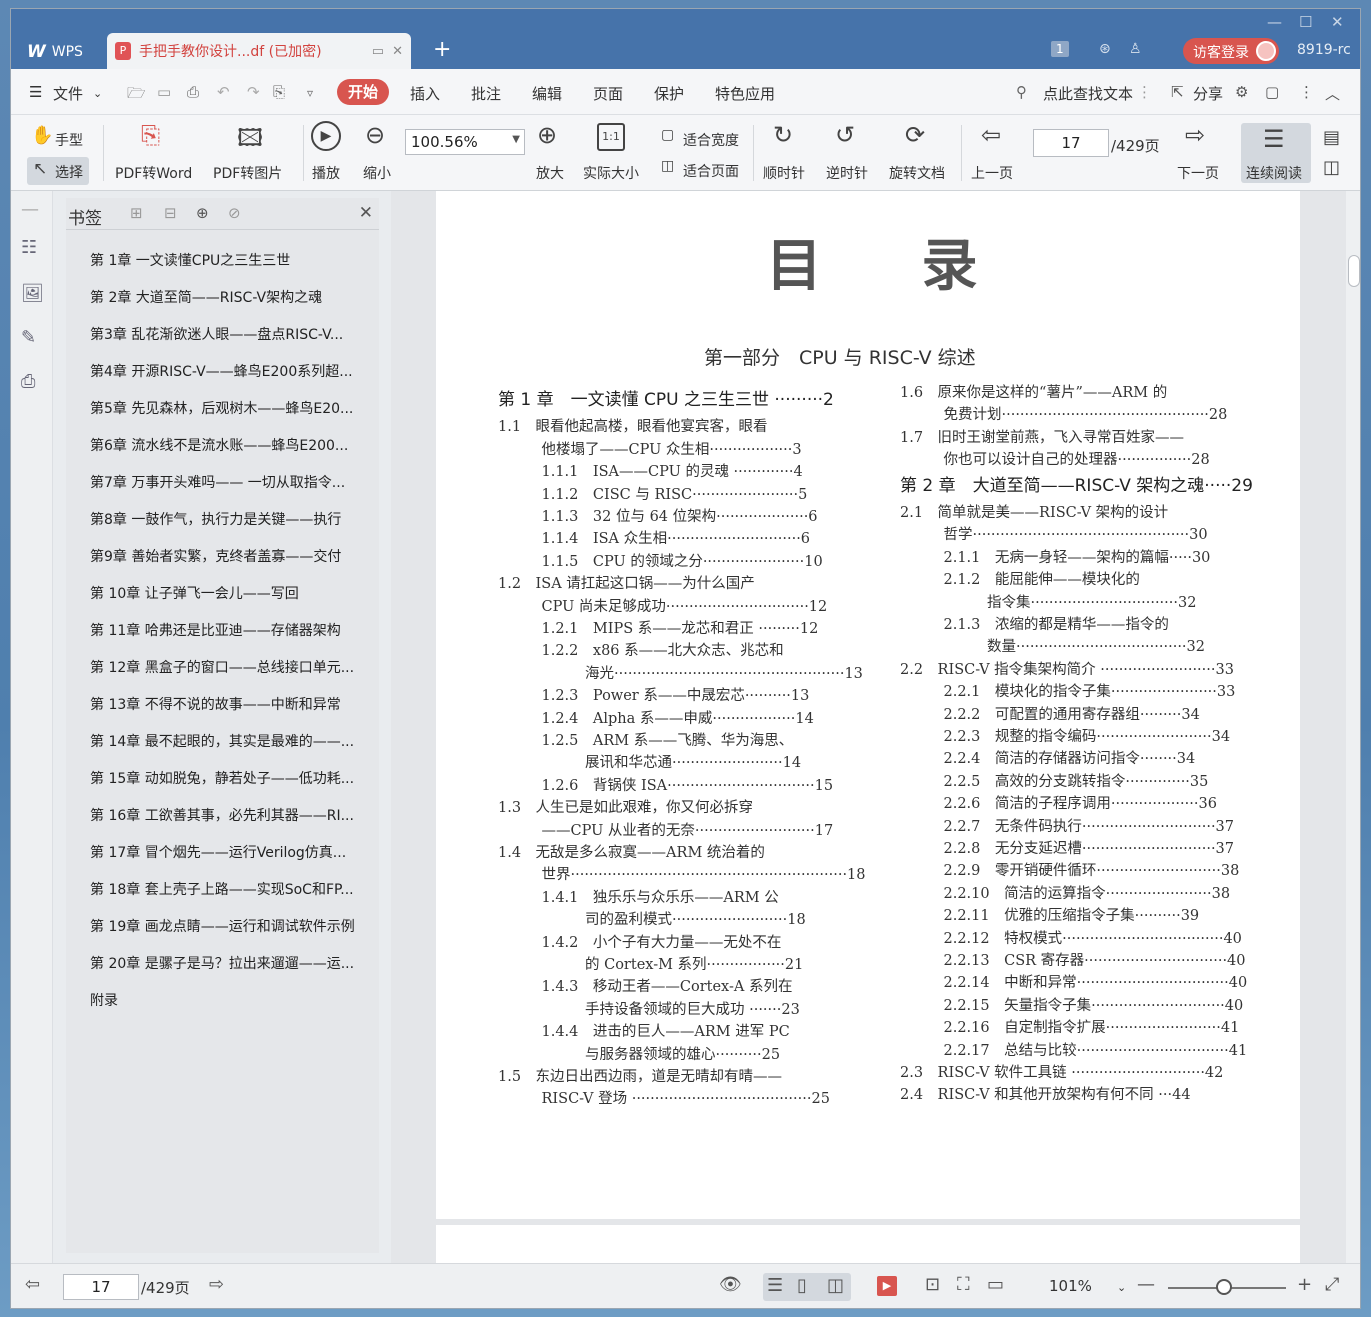 Image resolution: width=1371 pixels, height=1317 pixels. What do you see at coordinates (917, 173) in the screenshot?
I see `rotate-document-button: 旋转文档` at bounding box center [917, 173].